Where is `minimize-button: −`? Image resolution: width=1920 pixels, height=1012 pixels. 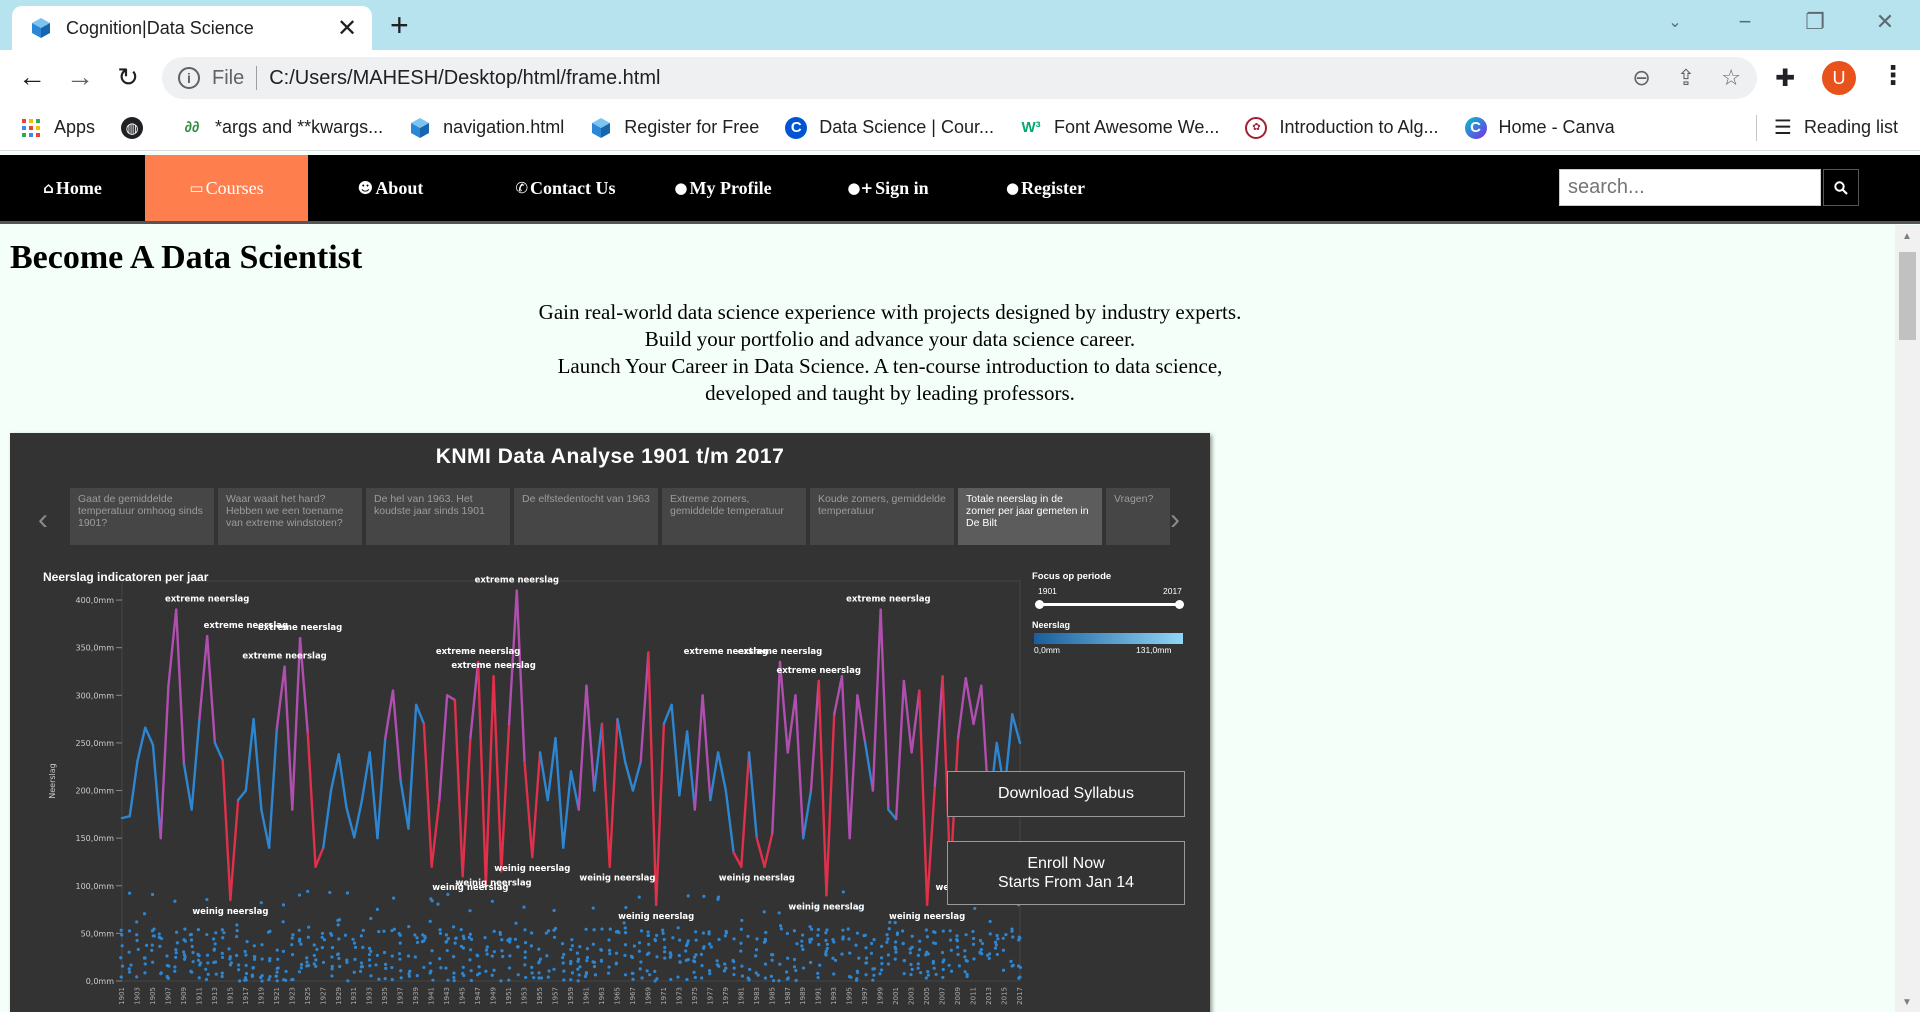 minimize-button: − is located at coordinates (1745, 22).